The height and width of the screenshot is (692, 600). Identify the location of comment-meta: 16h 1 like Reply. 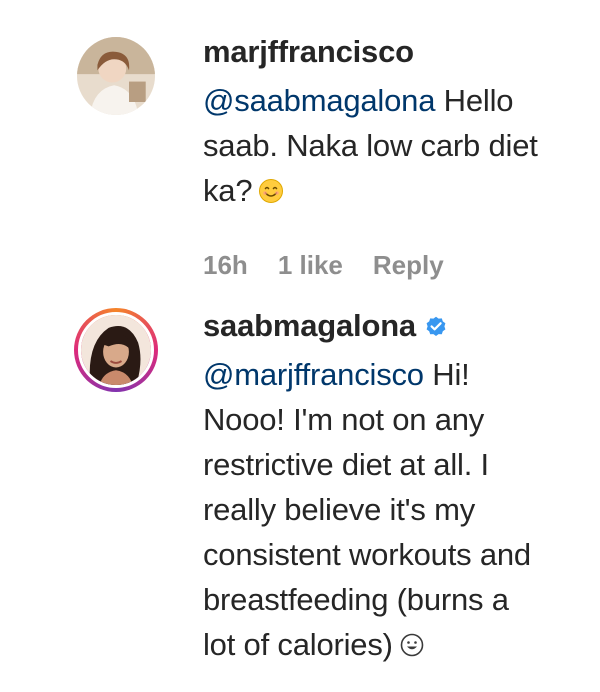
(338, 265).